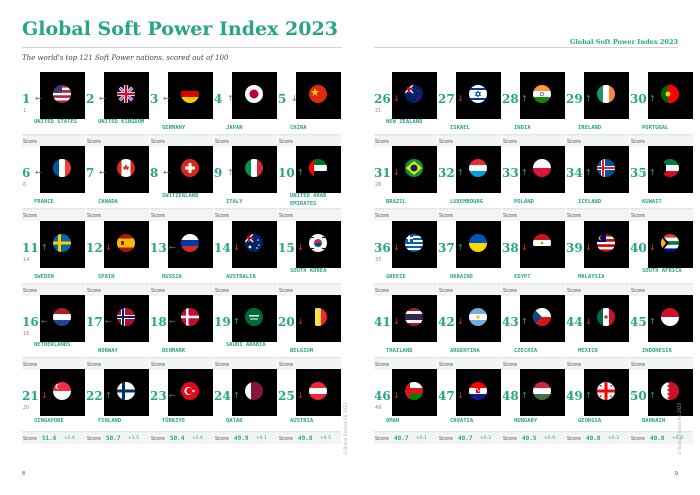  Describe the element at coordinates (302, 351) in the screenshot. I see `country-name: BELGIUM` at that location.